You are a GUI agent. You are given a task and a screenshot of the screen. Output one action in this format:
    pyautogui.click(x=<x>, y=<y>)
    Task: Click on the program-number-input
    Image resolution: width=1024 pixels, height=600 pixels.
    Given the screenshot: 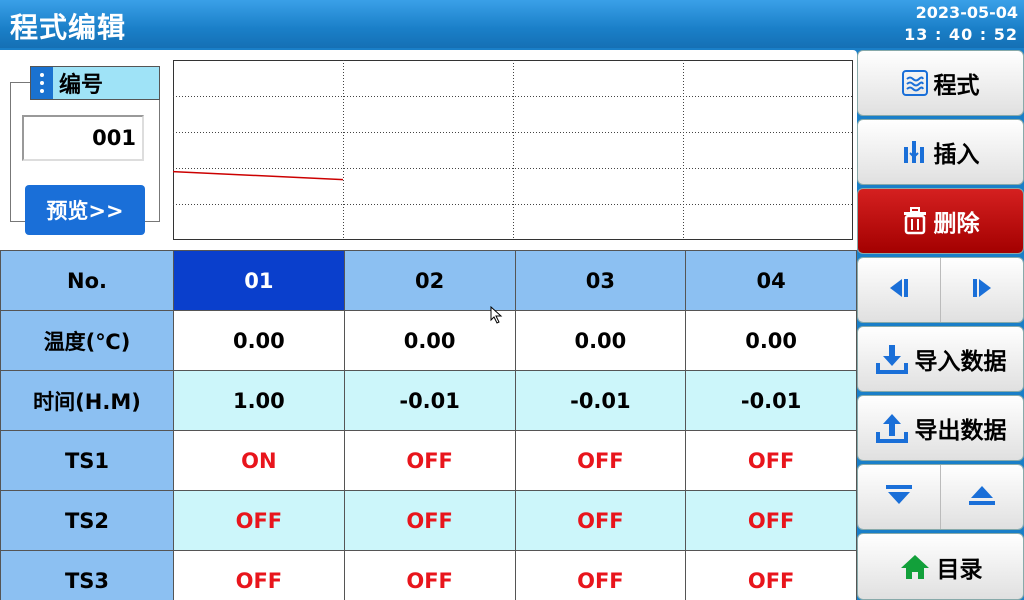 What is the action you would take?
    pyautogui.click(x=83, y=138)
    